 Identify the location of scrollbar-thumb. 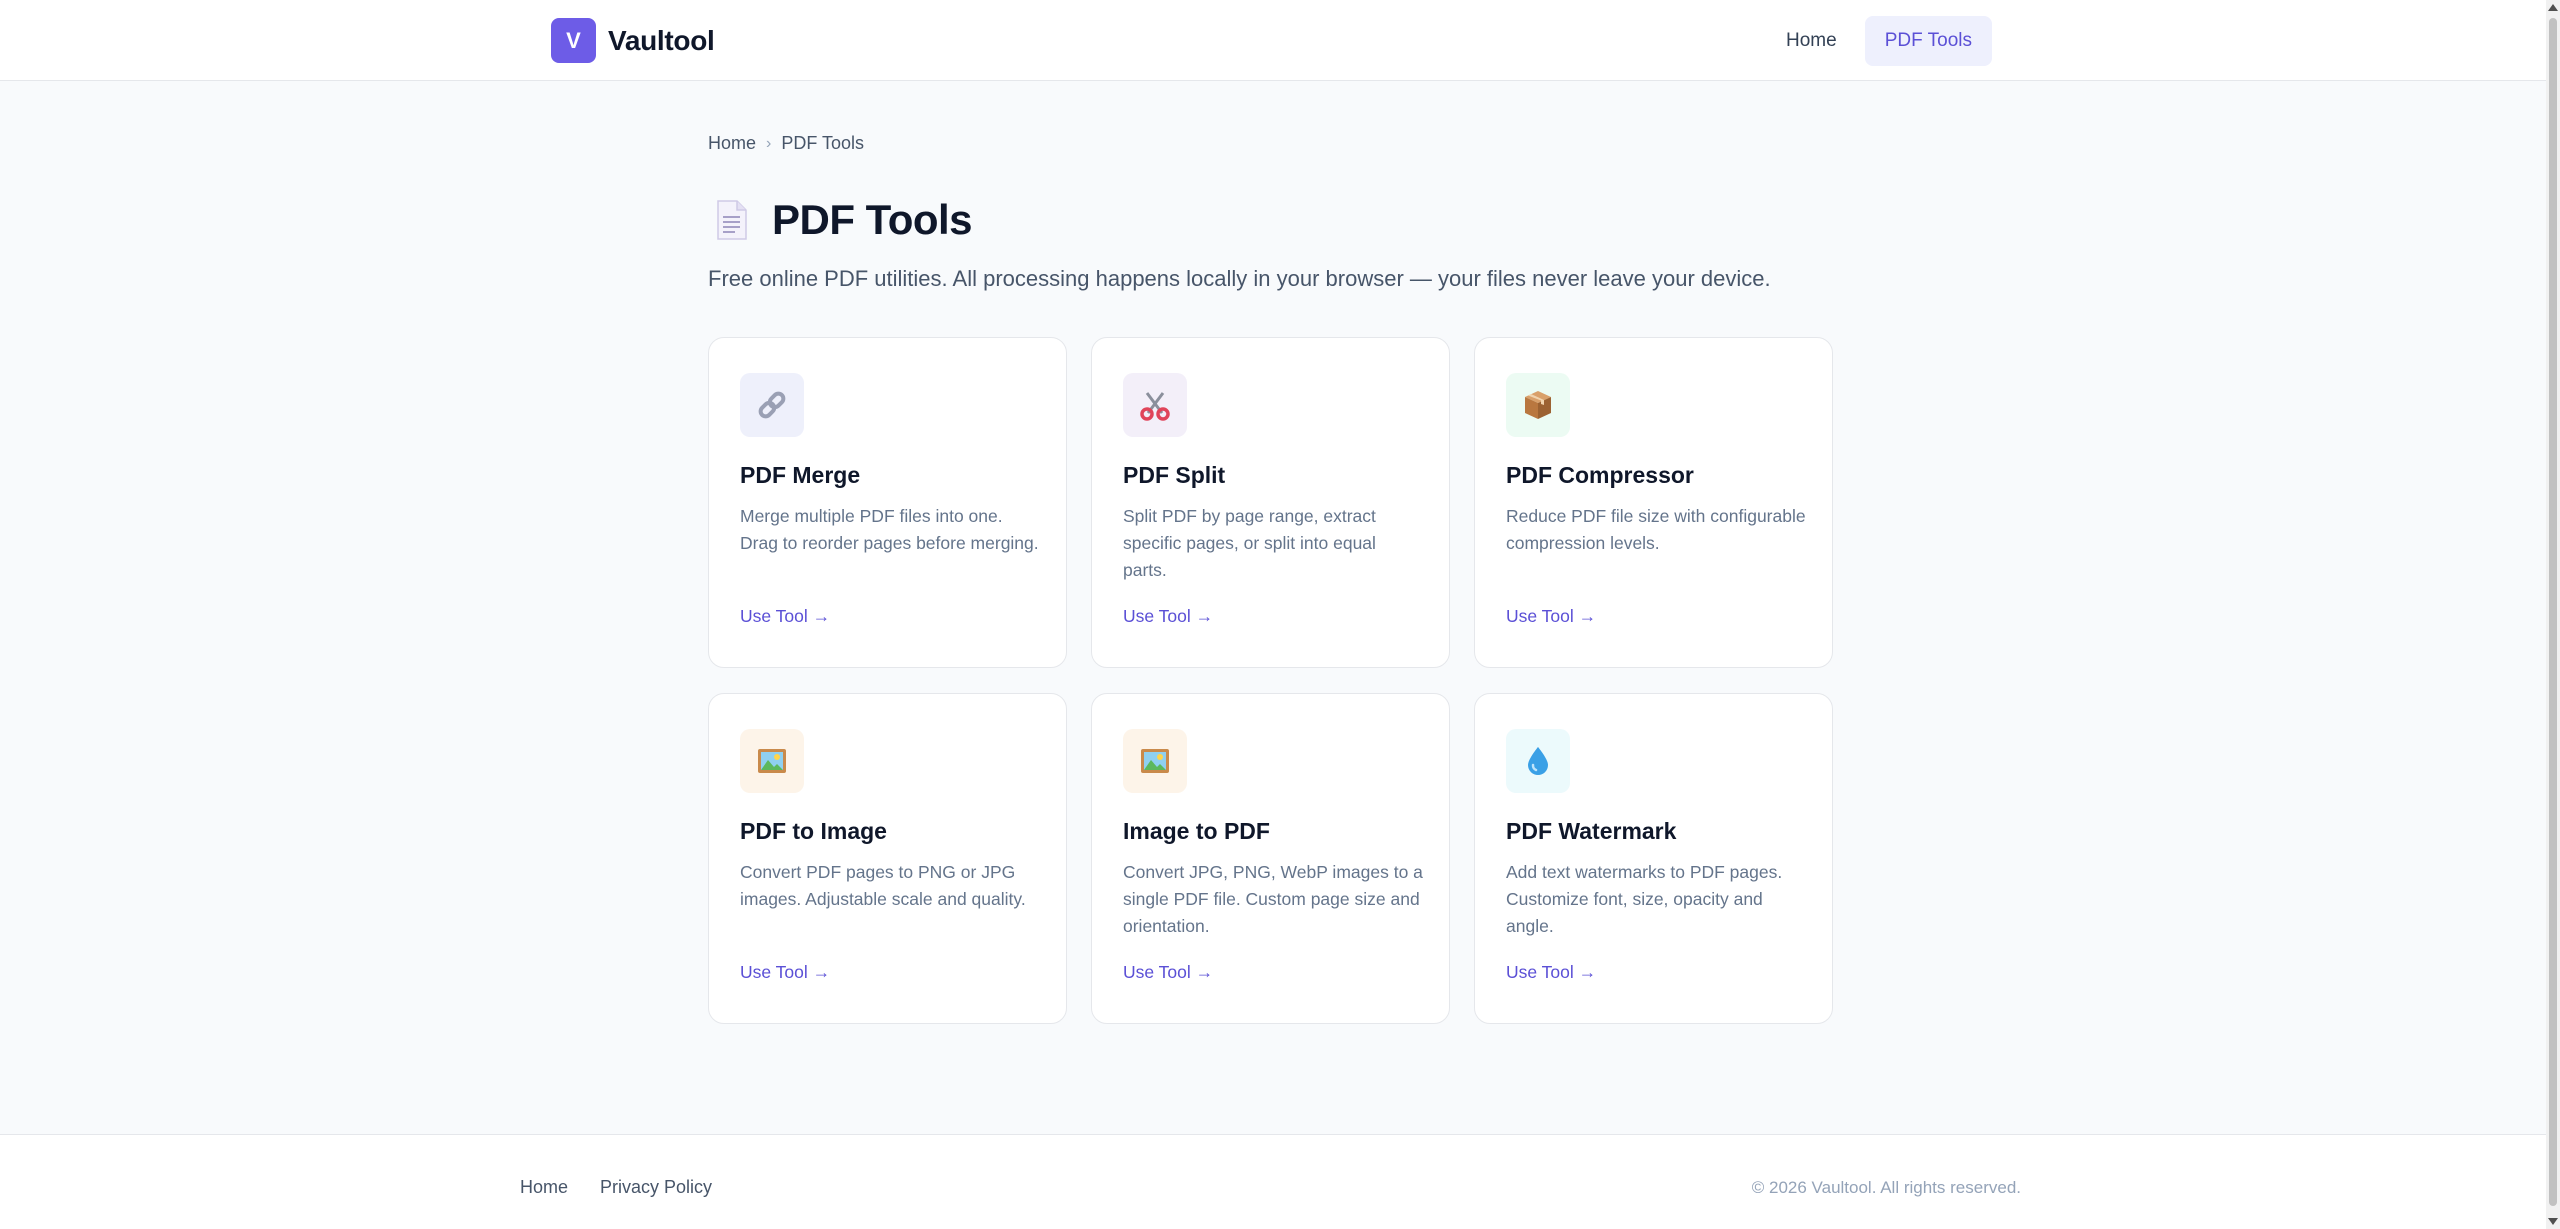
(2553, 612).